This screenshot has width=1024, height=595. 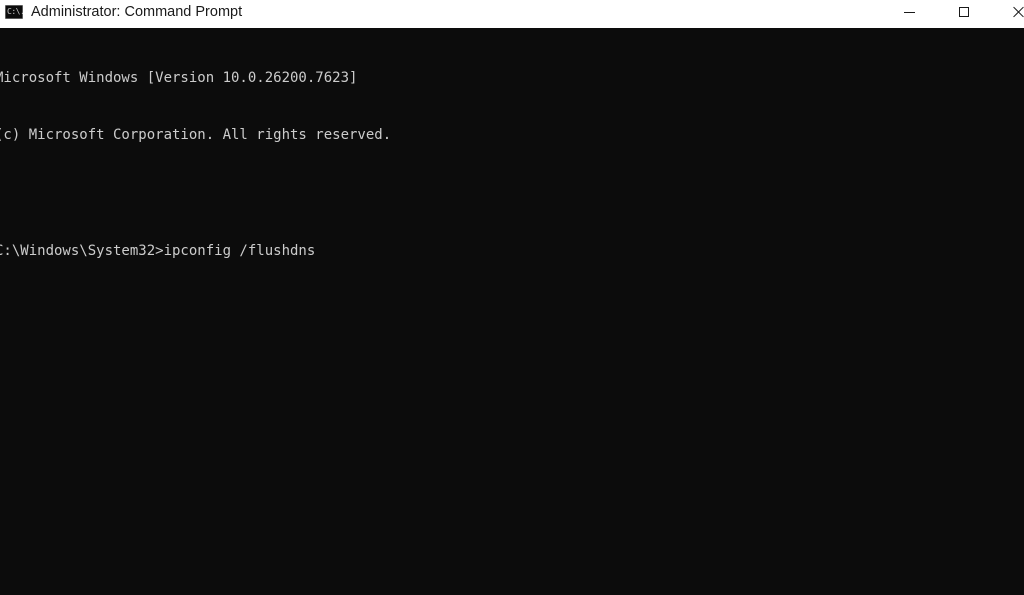 What do you see at coordinates (137, 12) in the screenshot?
I see `window-title: Administrator: Command Prompt` at bounding box center [137, 12].